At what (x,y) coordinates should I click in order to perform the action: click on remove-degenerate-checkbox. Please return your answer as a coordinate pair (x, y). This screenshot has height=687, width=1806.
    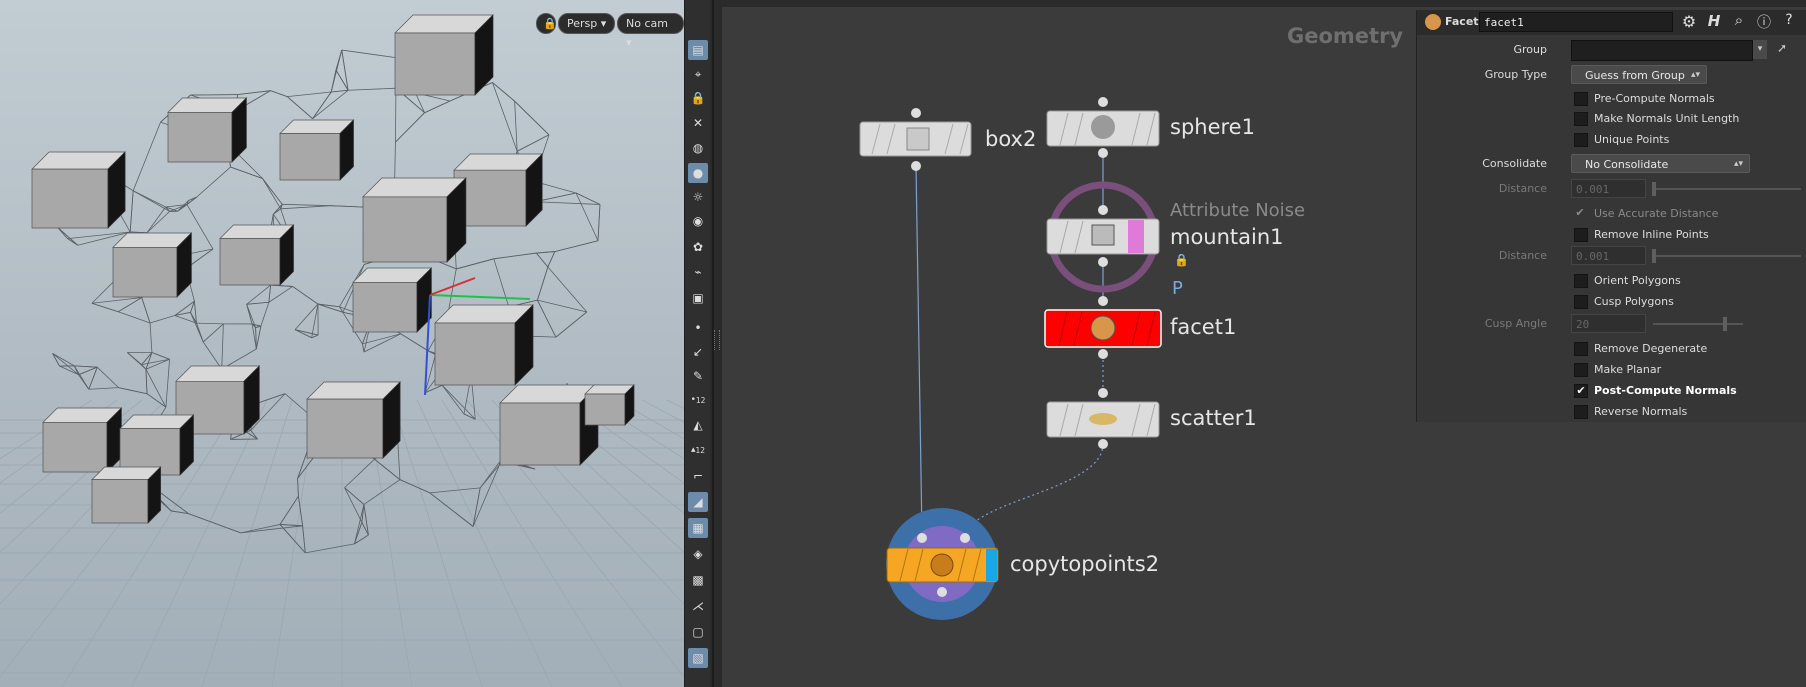
    Looking at the image, I should click on (1581, 349).